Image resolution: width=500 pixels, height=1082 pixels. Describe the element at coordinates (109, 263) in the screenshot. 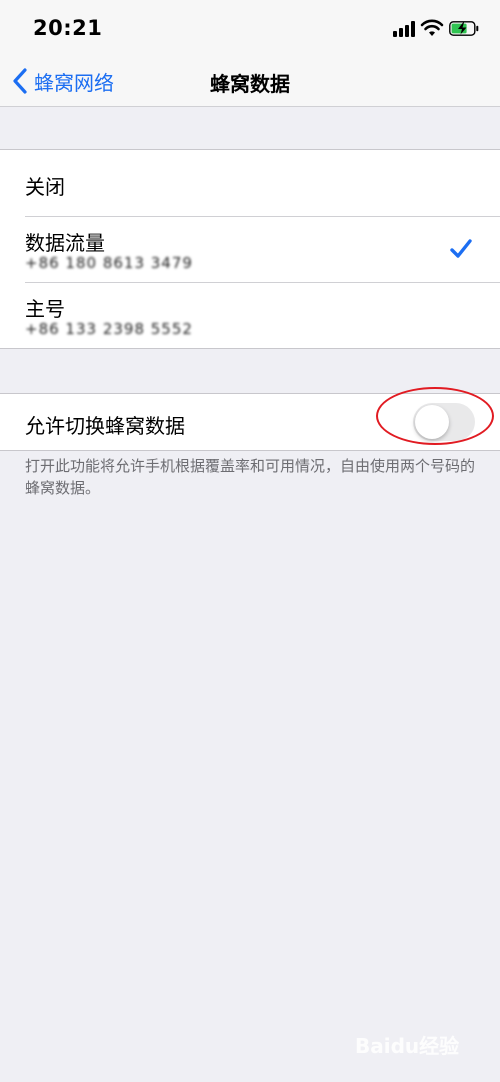

I see `option-data-traffic-number: +86 180 8613 3479` at that location.